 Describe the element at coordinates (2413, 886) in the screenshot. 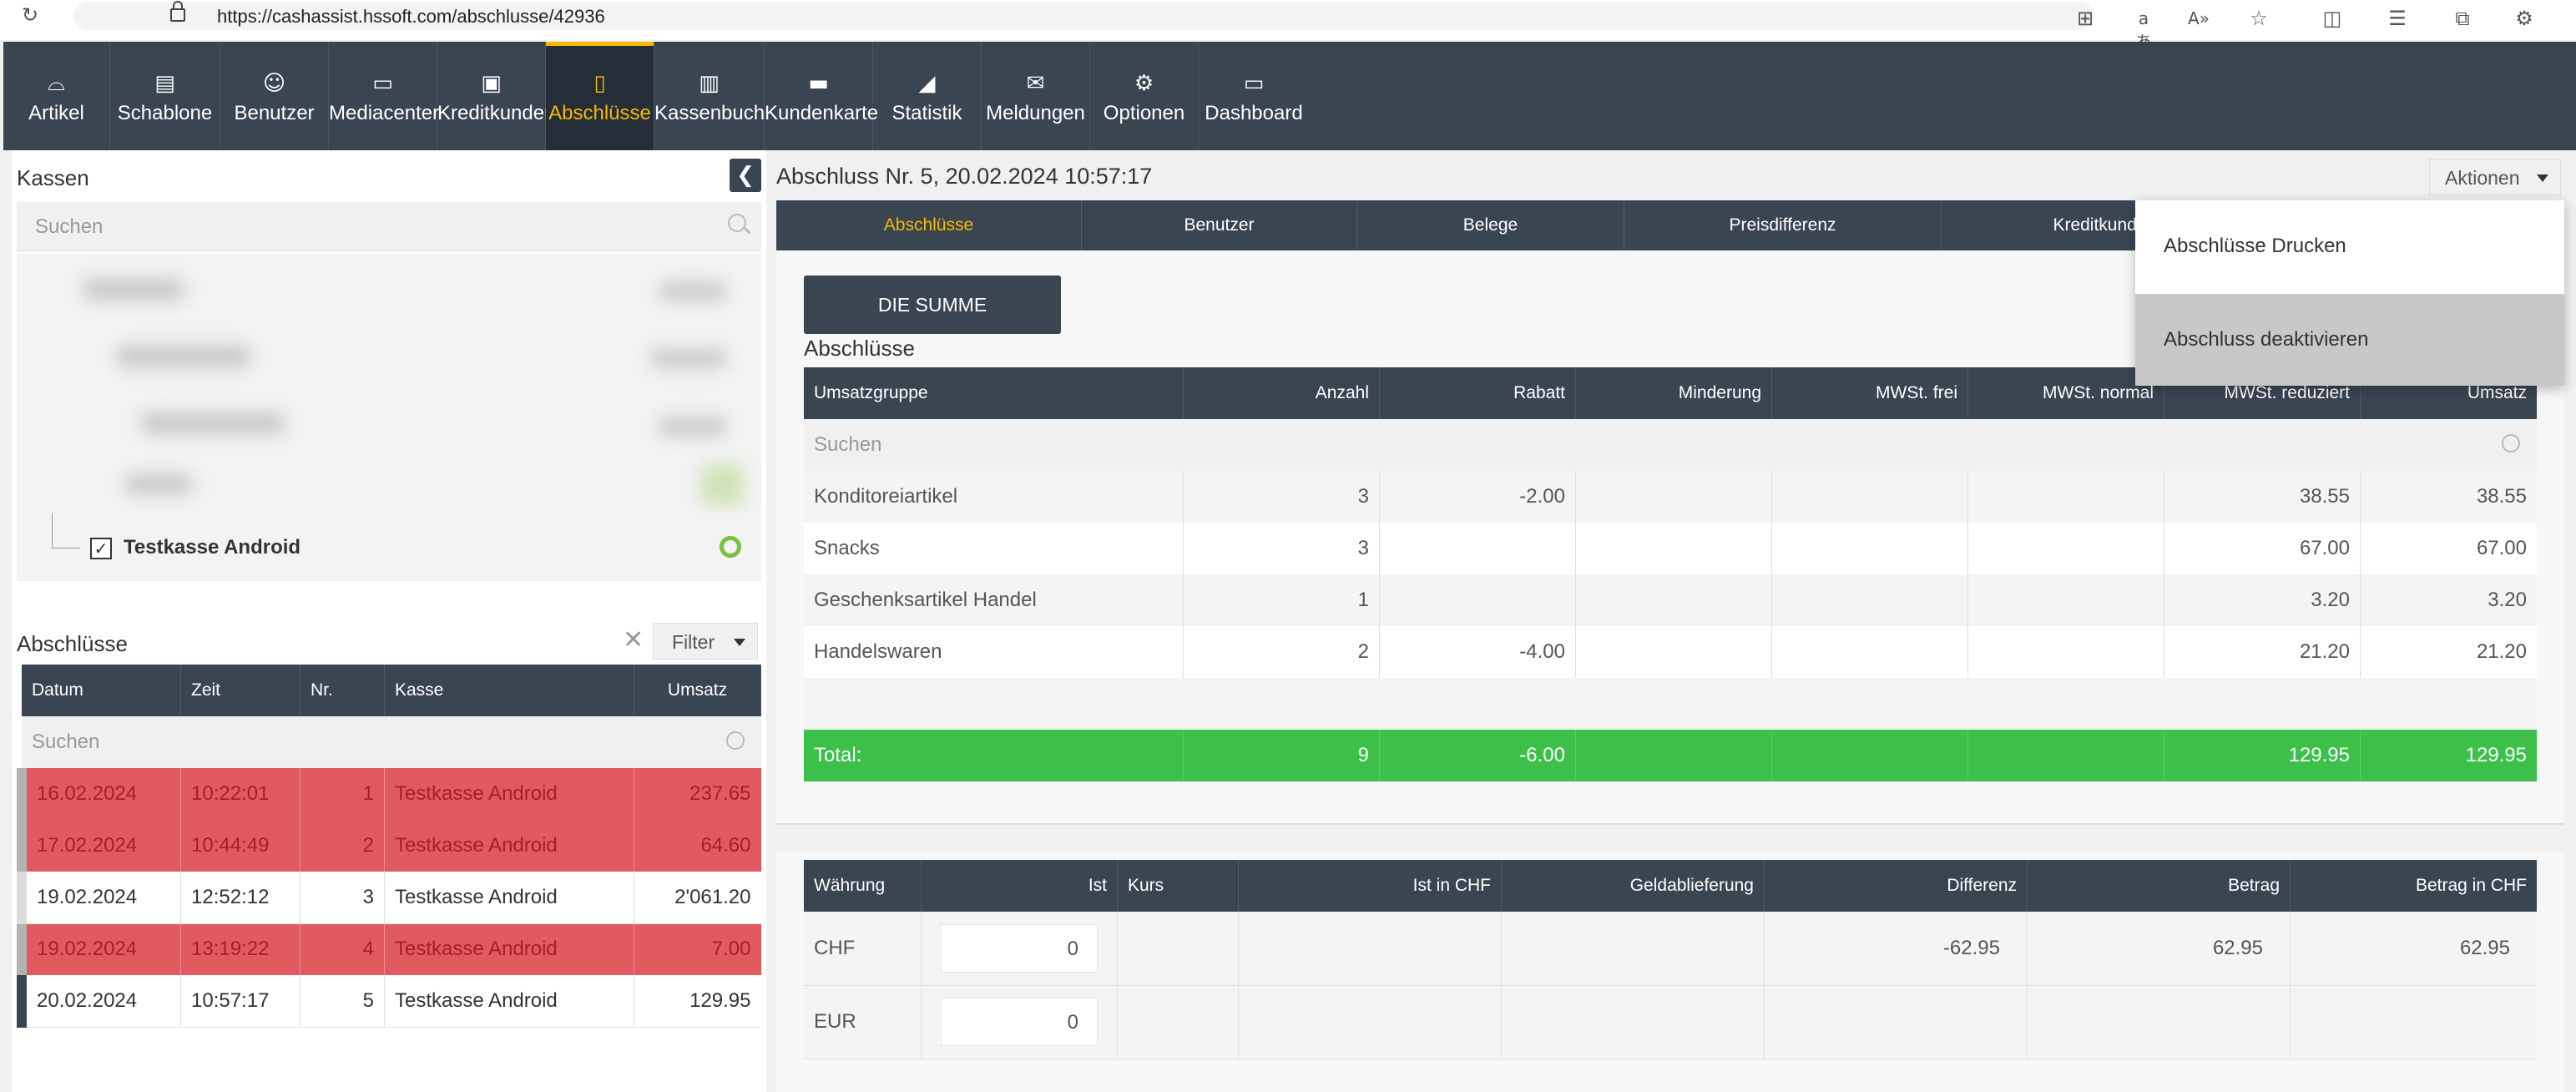

I see `col-betrag-chf: Betrag in CHF` at that location.